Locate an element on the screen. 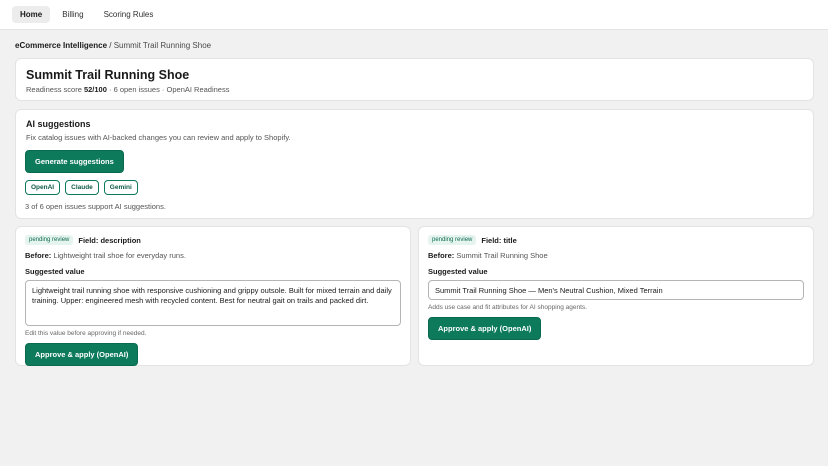 The height and width of the screenshot is (466, 828). before-value: Before: Summit Trail Running Shoe is located at coordinates (616, 255).